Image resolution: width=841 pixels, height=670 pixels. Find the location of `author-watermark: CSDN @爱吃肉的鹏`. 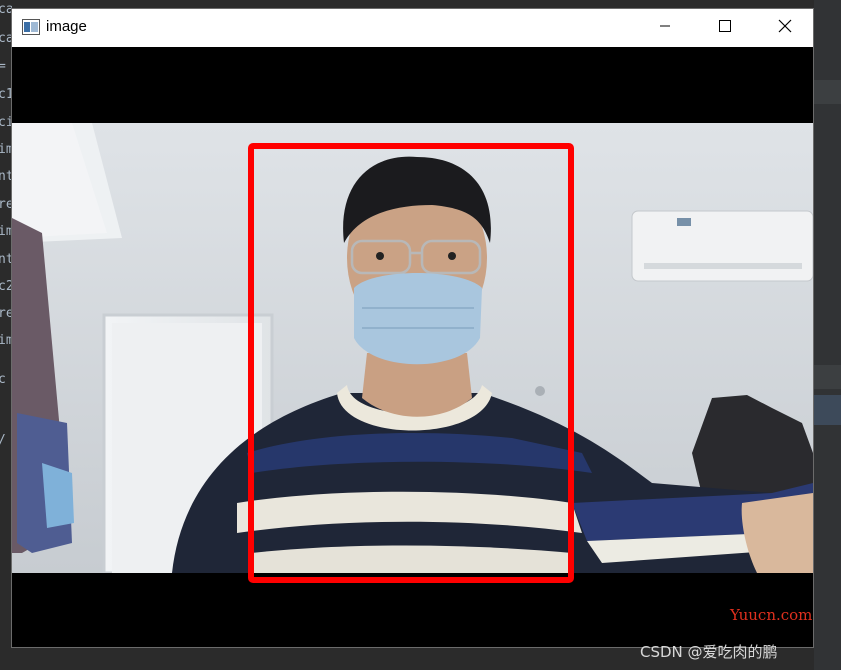

author-watermark: CSDN @爱吃肉的鹏 is located at coordinates (709, 652).